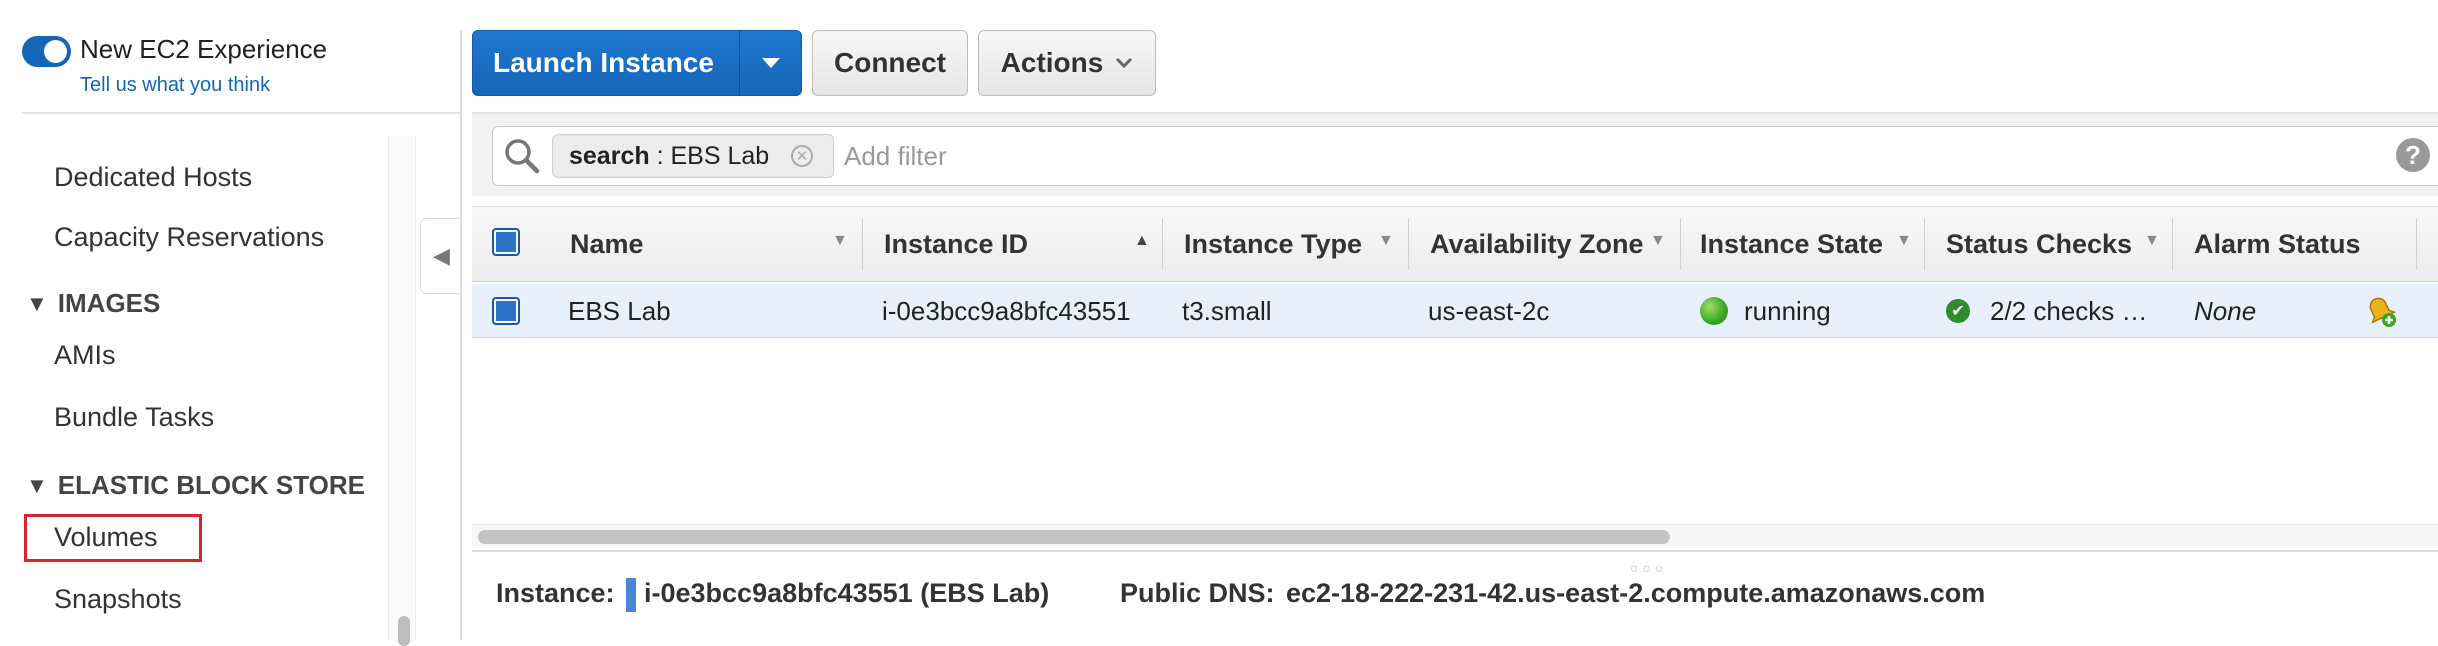 This screenshot has height=646, width=2438. I want to click on sidebar-section-ebs: ▼ ELASTIC BLOCK STORE, so click(195, 485).